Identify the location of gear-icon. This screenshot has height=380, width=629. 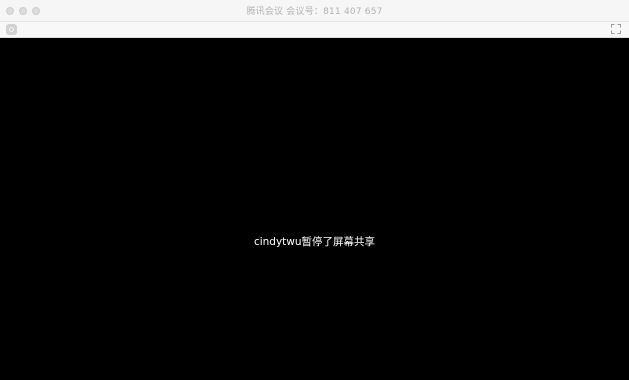
(11, 29).